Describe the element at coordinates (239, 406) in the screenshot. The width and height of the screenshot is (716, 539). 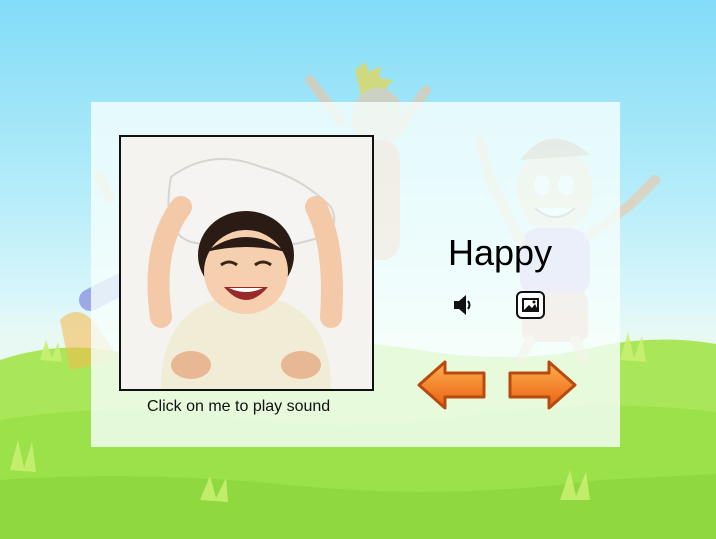
I see `photo-caption: Click on me to play sound` at that location.